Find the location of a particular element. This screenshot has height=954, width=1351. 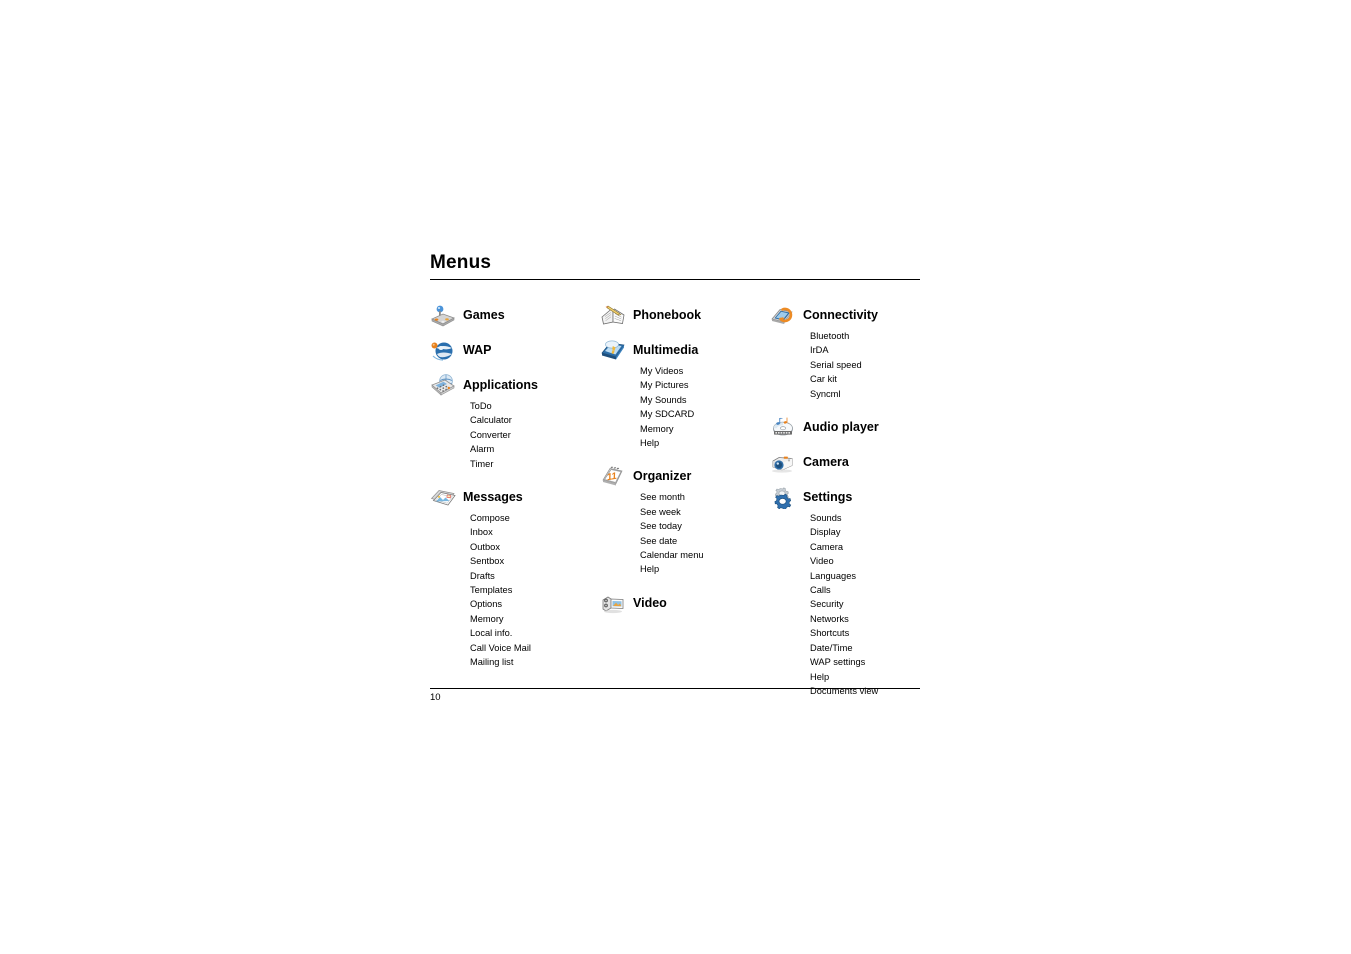

menu-group-header: WAP is located at coordinates (515, 350).